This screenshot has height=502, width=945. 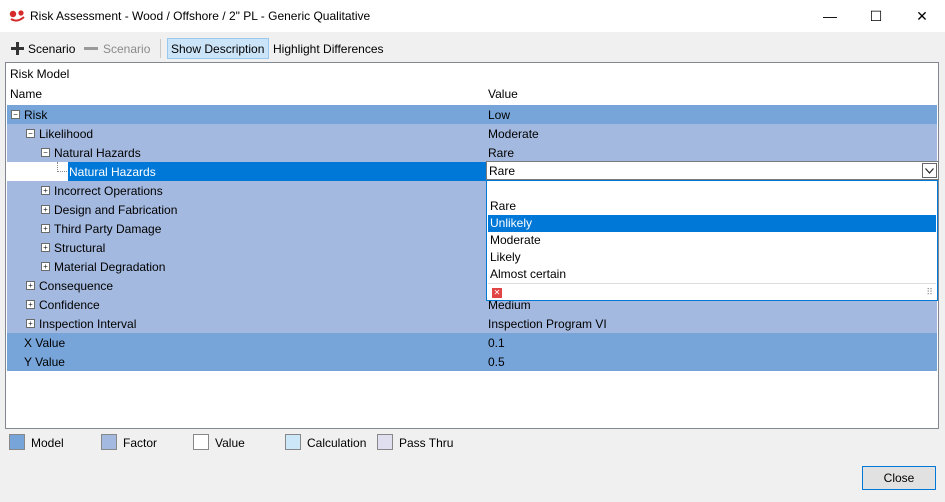 I want to click on dropdown-option-moderate: Moderate, so click(x=712, y=240).